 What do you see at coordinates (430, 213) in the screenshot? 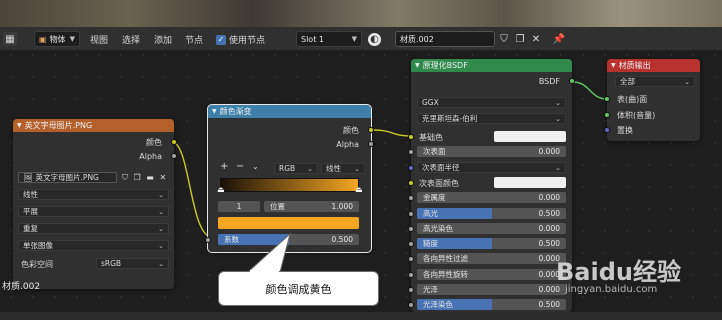
I see `input-label: 高光` at bounding box center [430, 213].